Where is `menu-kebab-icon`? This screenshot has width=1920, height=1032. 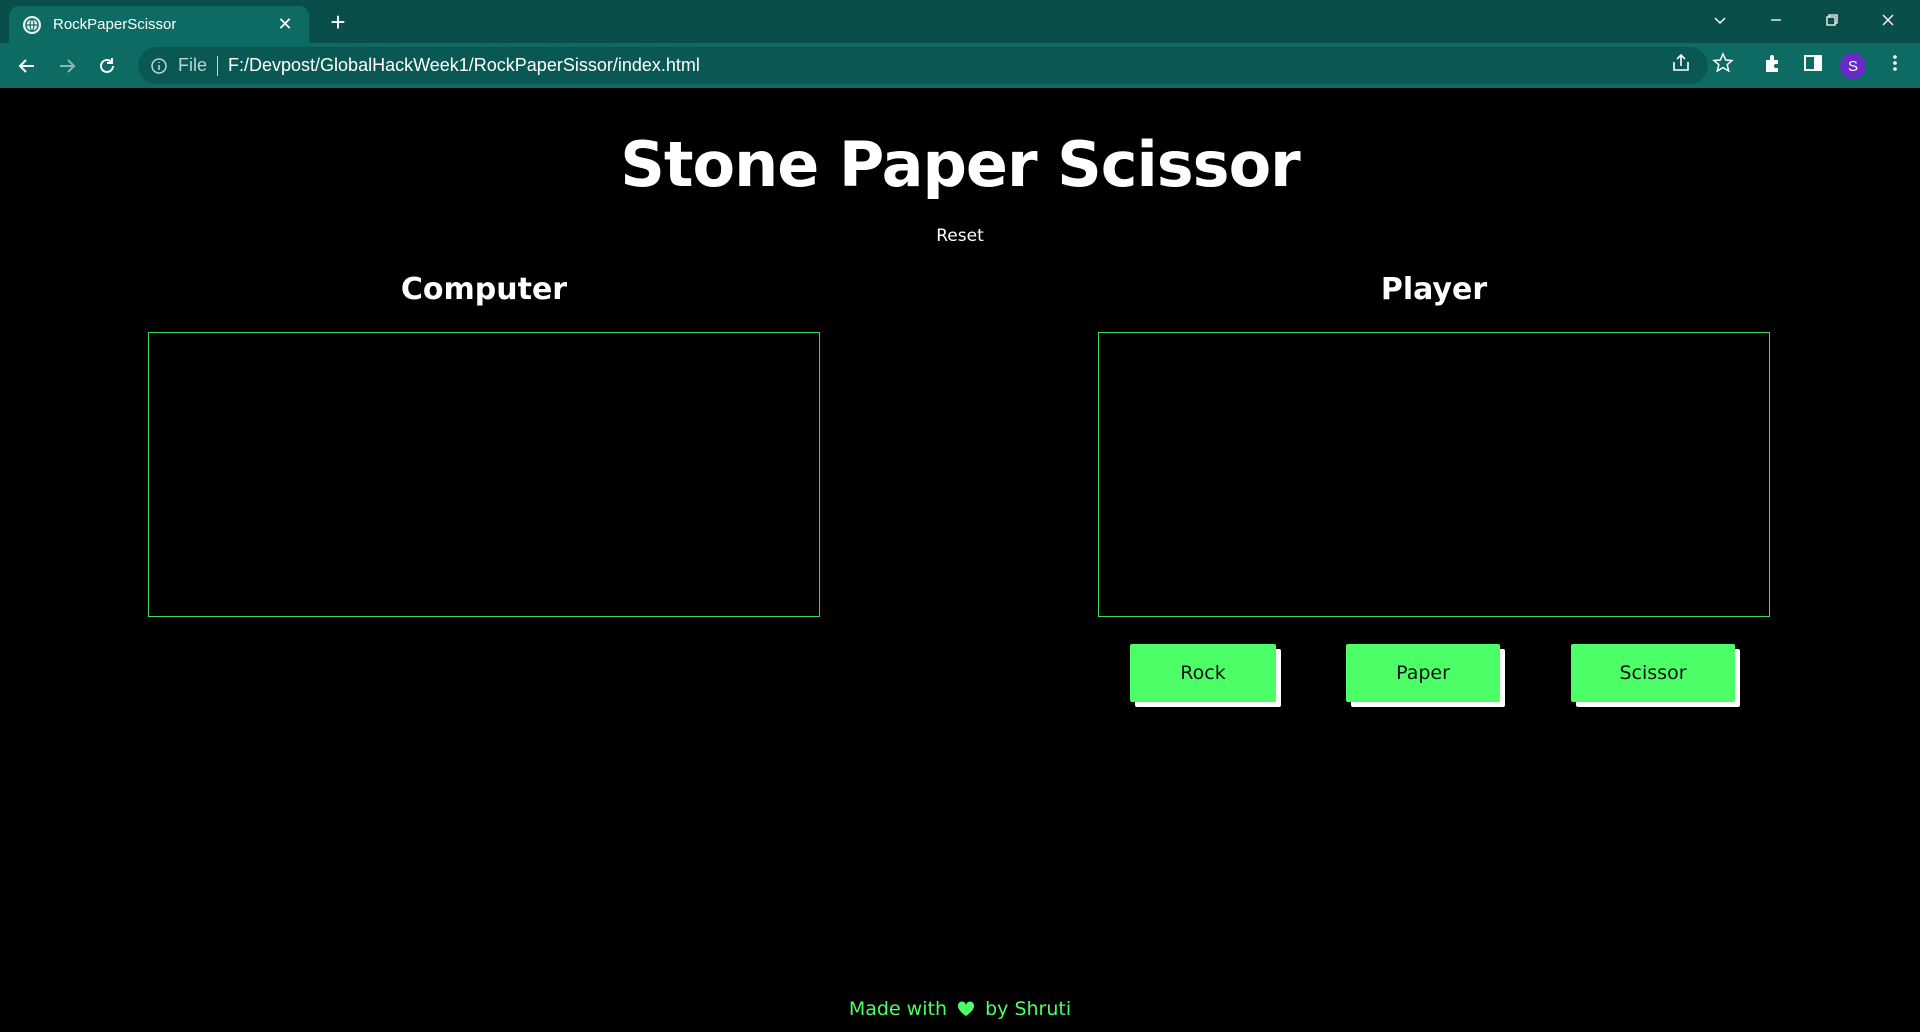 menu-kebab-icon is located at coordinates (1895, 63).